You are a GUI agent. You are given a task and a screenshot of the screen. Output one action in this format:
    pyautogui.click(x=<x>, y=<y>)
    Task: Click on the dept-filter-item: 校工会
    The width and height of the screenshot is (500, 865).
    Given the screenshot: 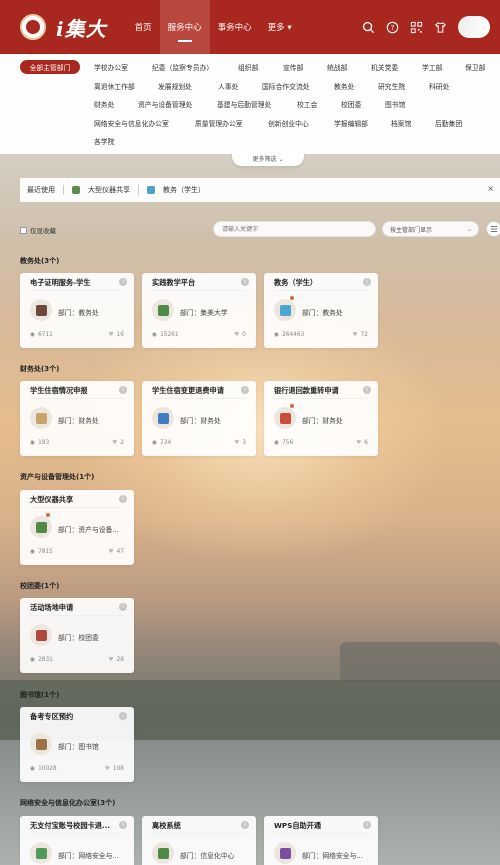 What is the action you would take?
    pyautogui.click(x=307, y=104)
    